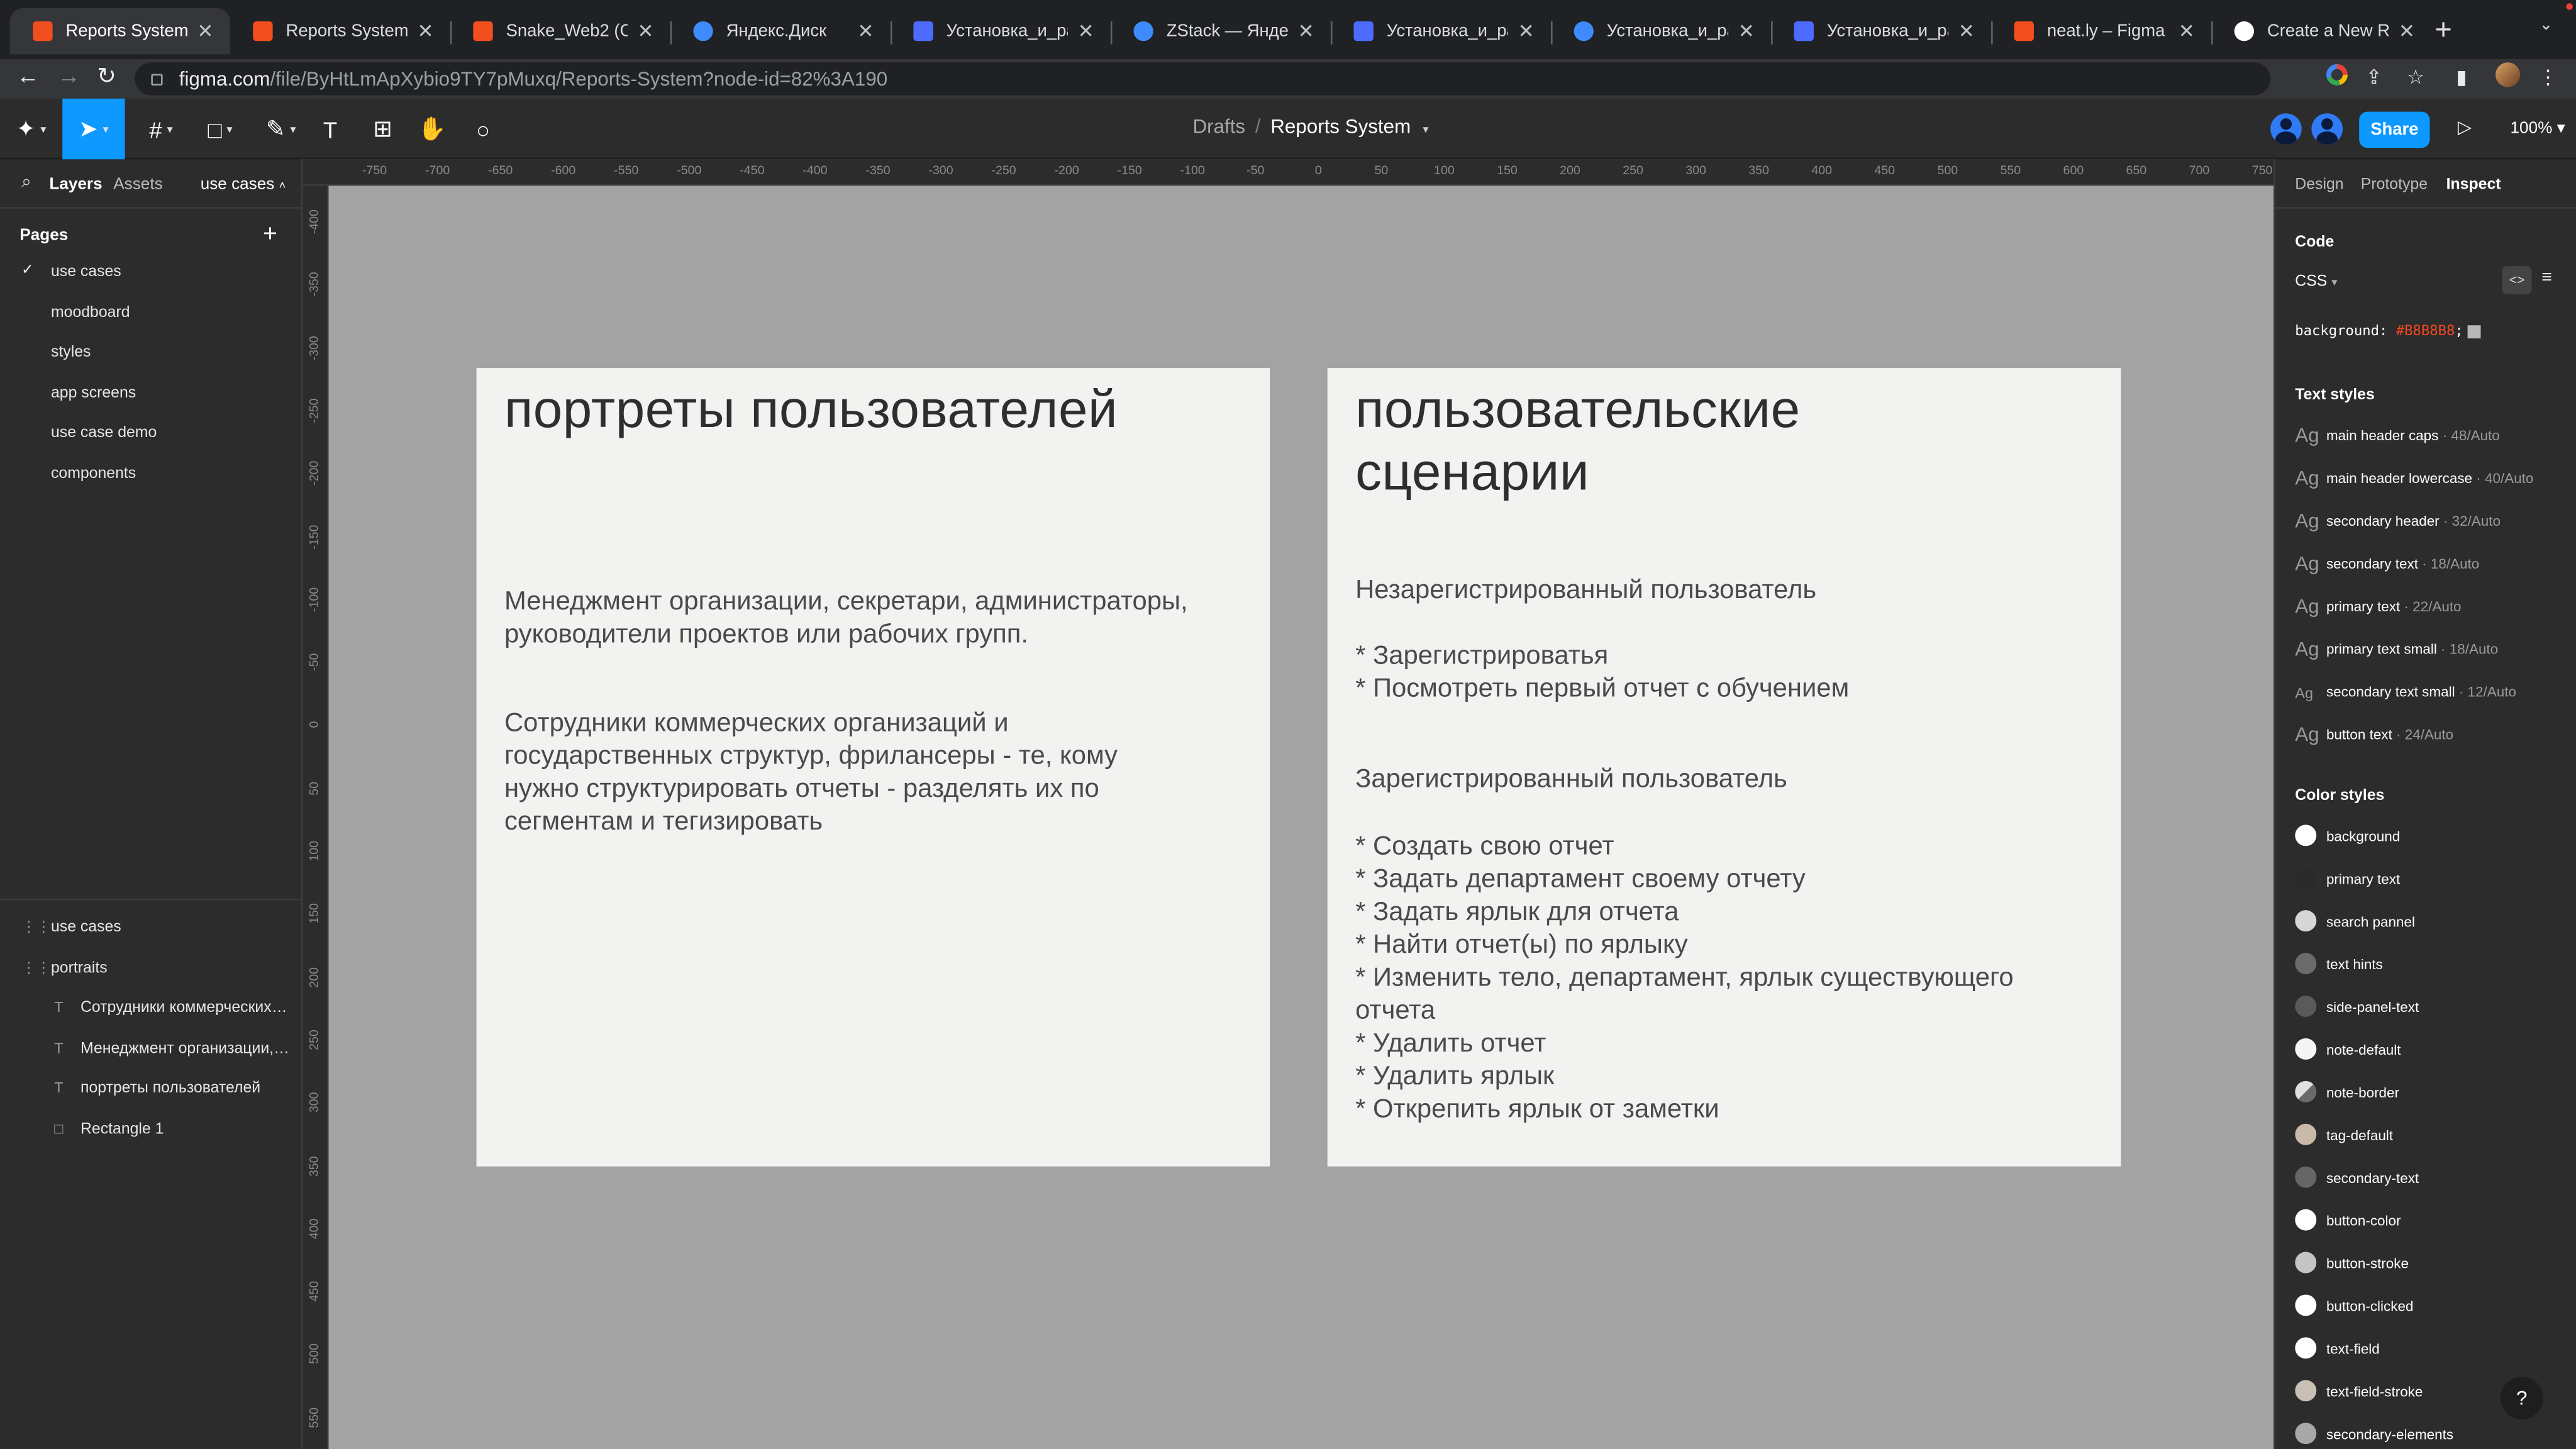 This screenshot has width=2576, height=1449. I want to click on color-style-item: text-field, so click(2433, 1358).